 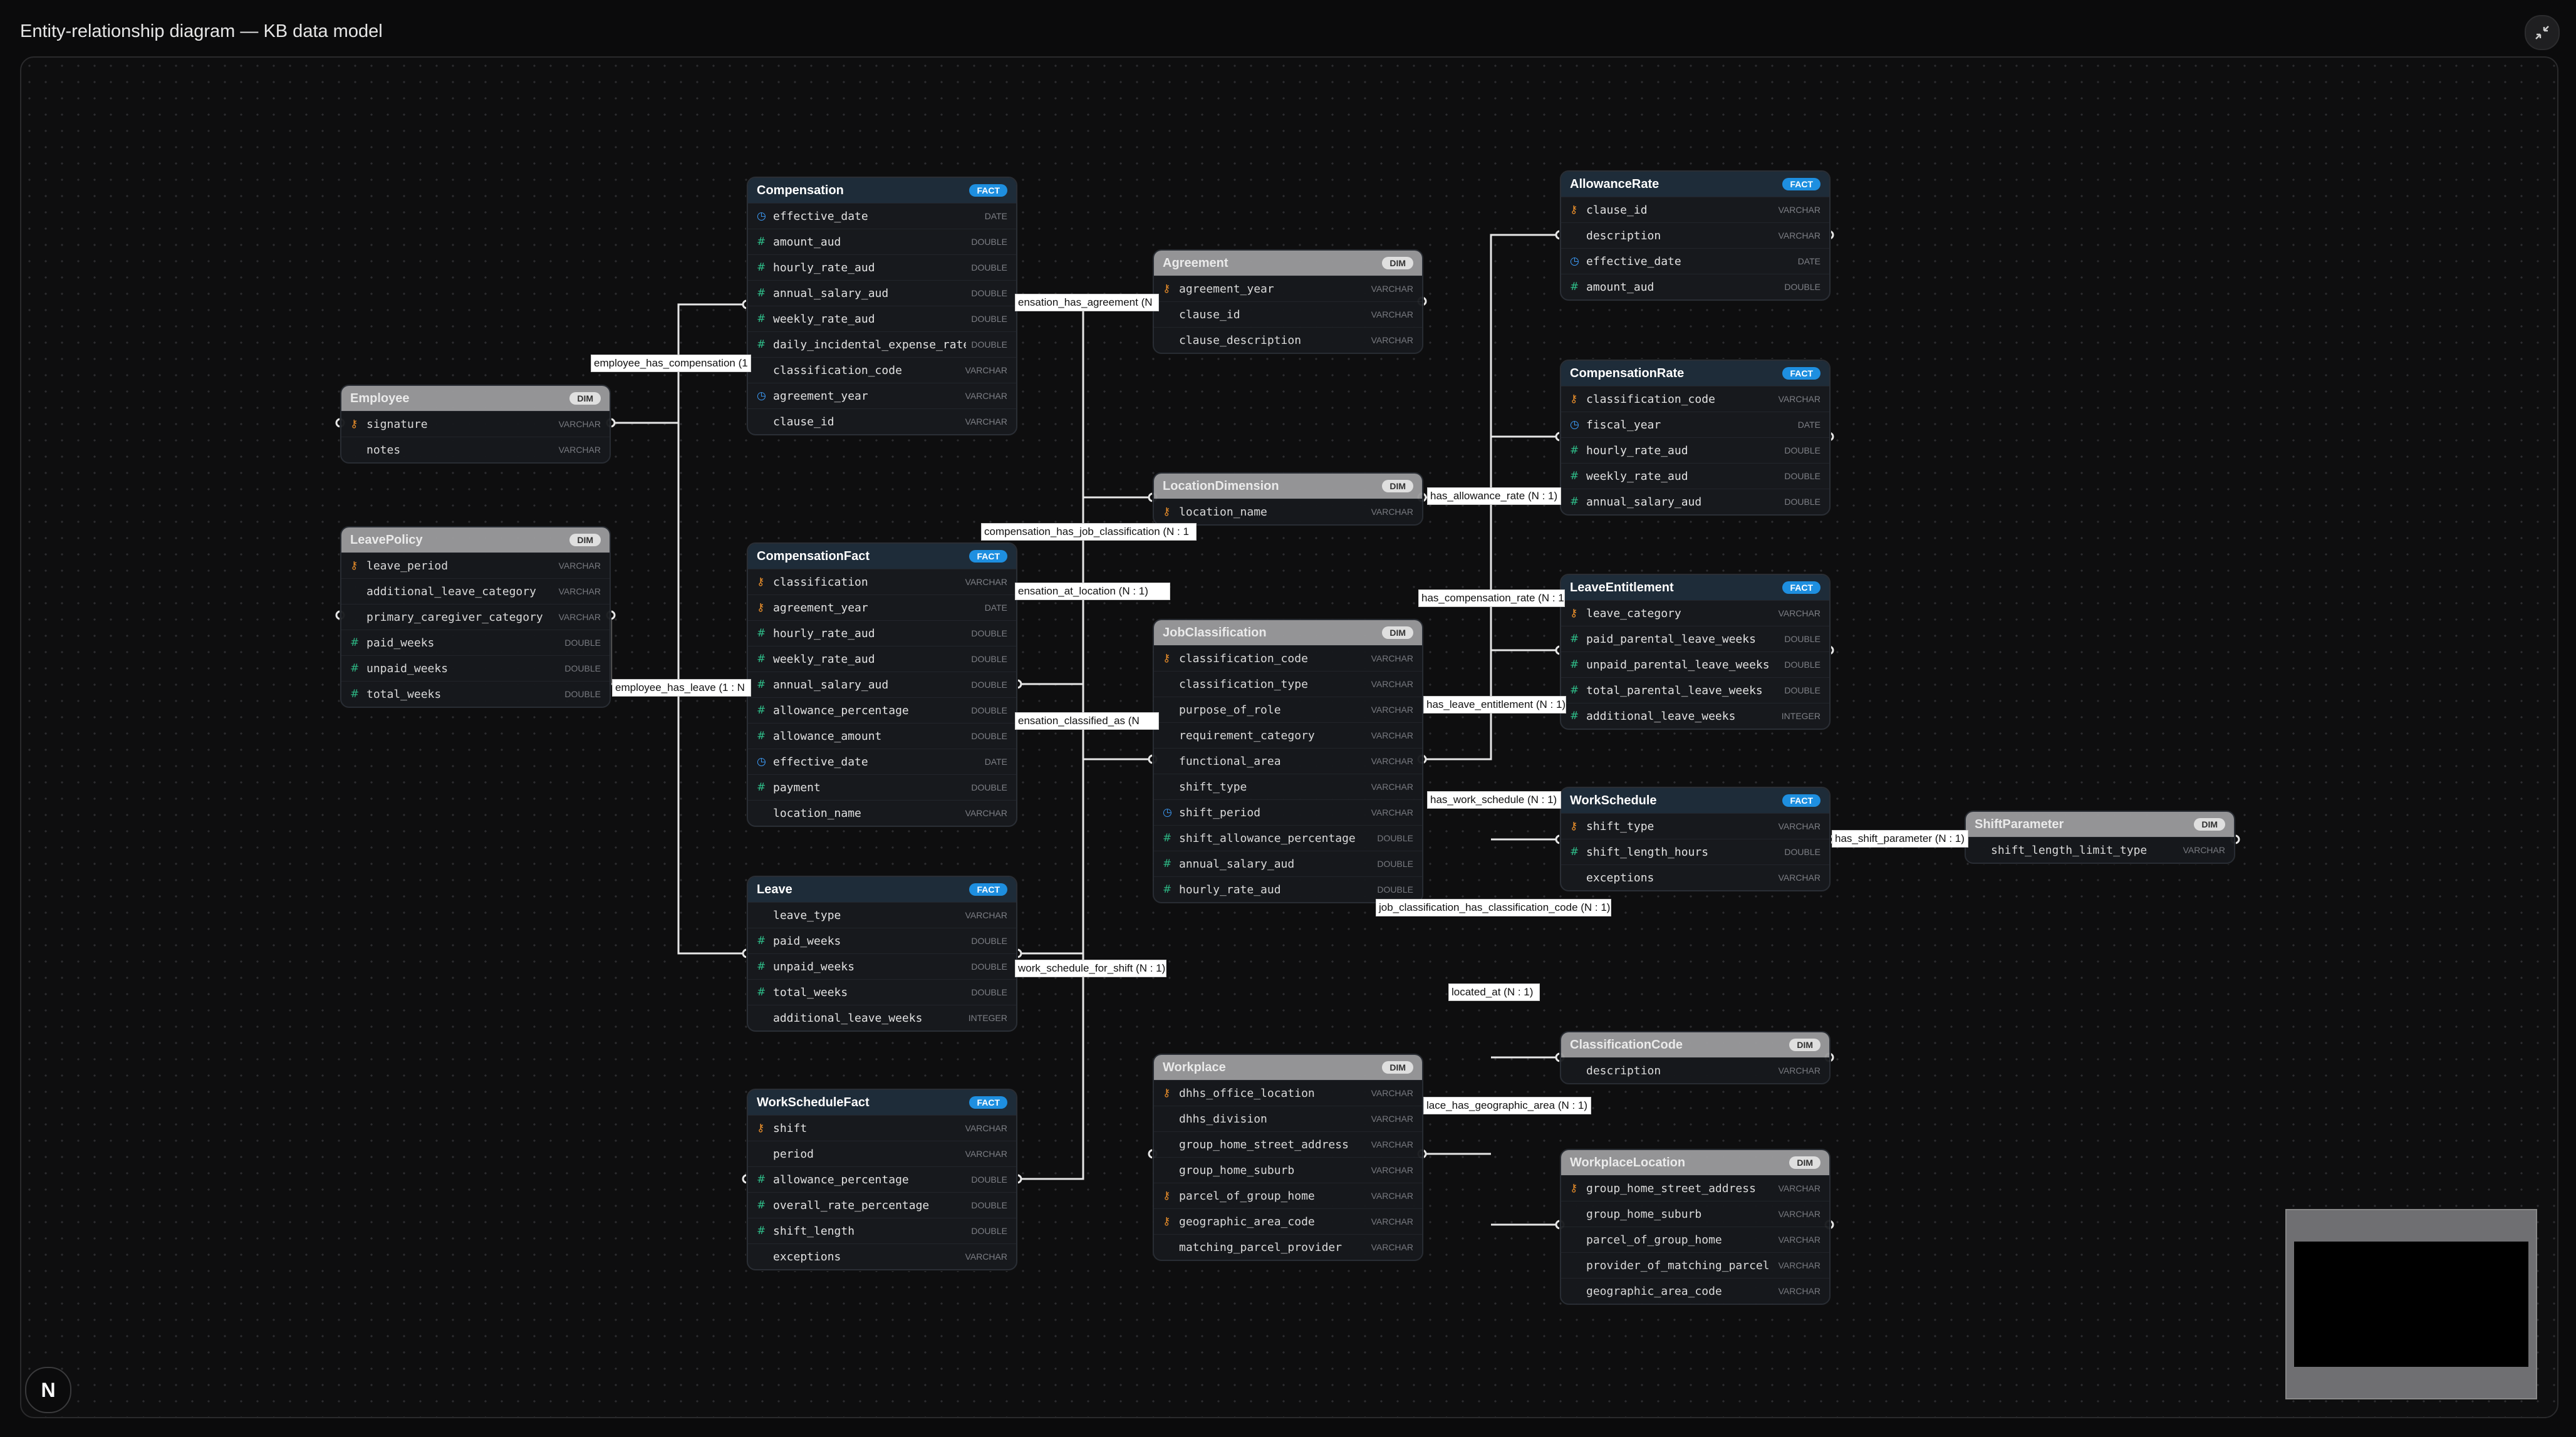 I want to click on field-row: shift_type VARCHAR, so click(x=1288, y=786).